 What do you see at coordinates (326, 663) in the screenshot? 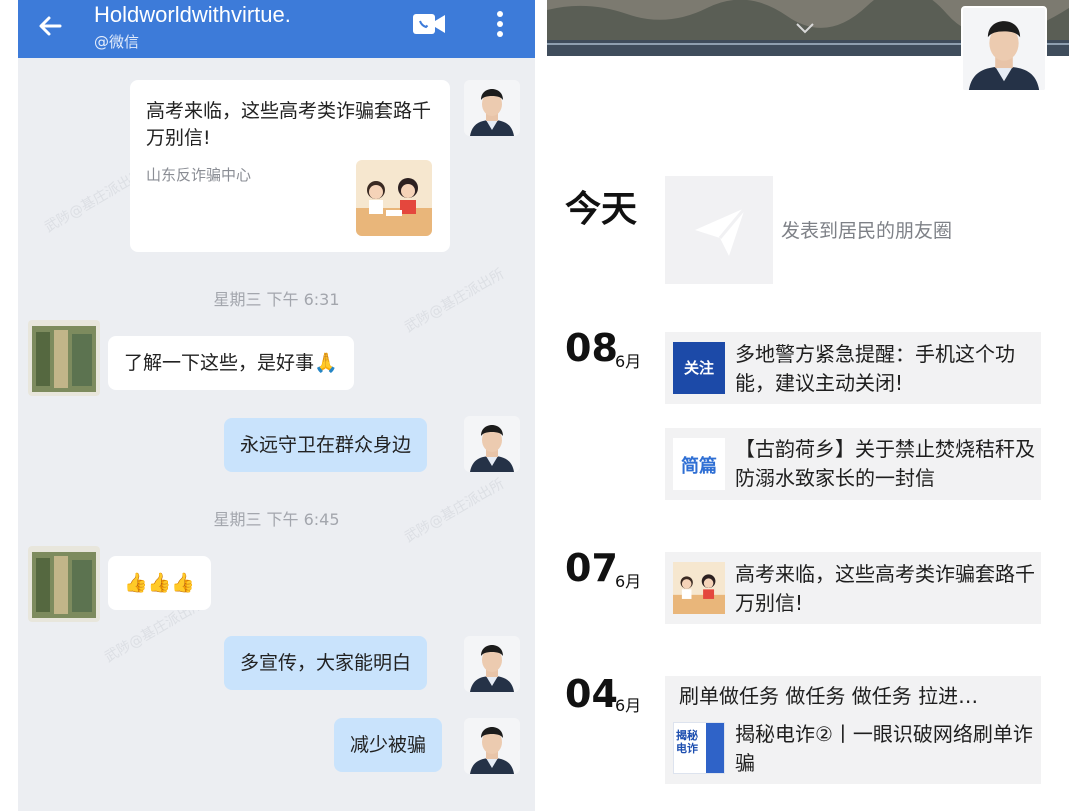
I see `chat-bubble-sent: 多宣传，大家能明白` at bounding box center [326, 663].